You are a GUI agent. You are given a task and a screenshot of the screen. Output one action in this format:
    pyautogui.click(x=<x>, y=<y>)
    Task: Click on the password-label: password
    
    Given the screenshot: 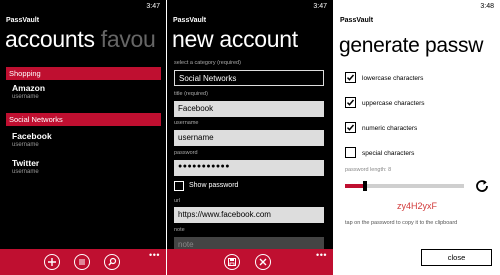 What is the action you would take?
    pyautogui.click(x=186, y=153)
    